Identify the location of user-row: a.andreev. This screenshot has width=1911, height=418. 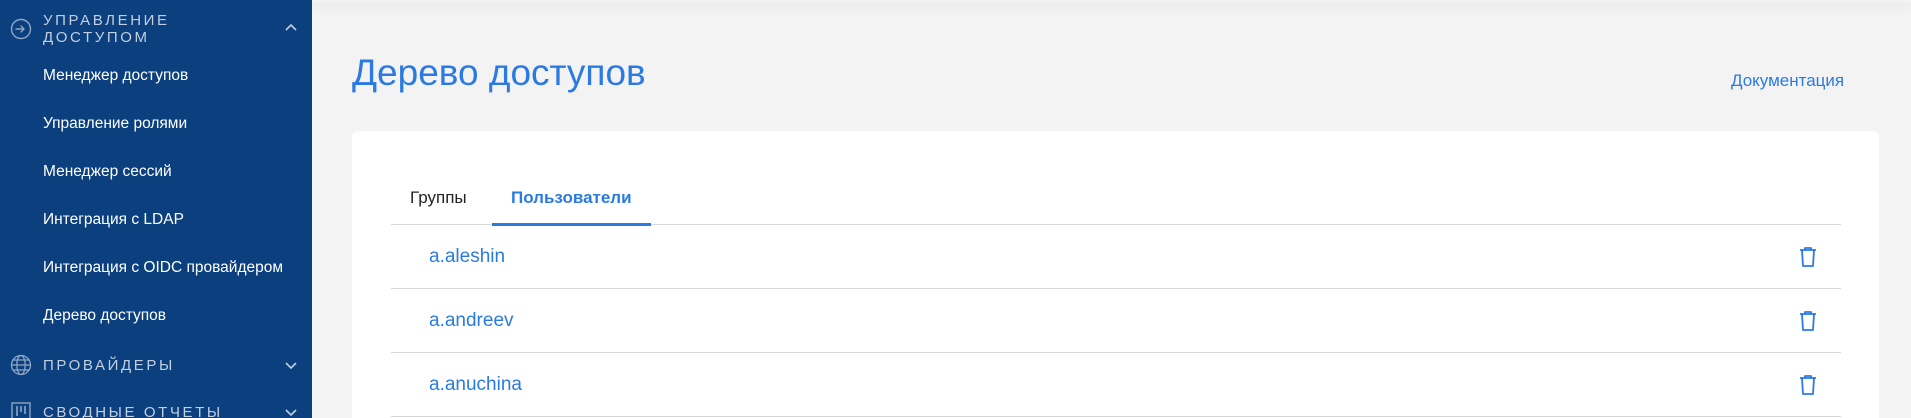
(1116, 321).